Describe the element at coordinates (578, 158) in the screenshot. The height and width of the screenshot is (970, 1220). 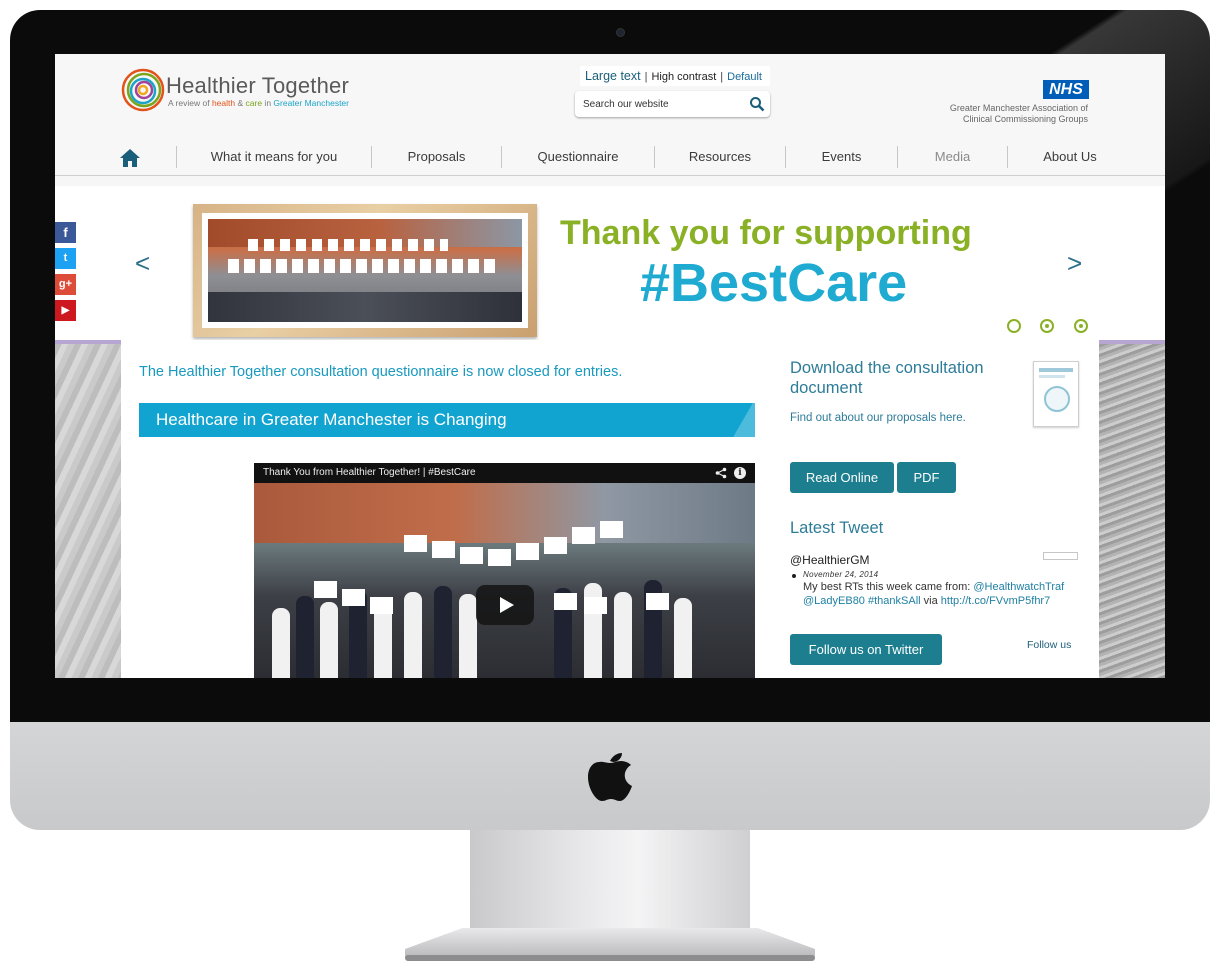
I see `nav-item-questionnaire: Questionnaire` at that location.